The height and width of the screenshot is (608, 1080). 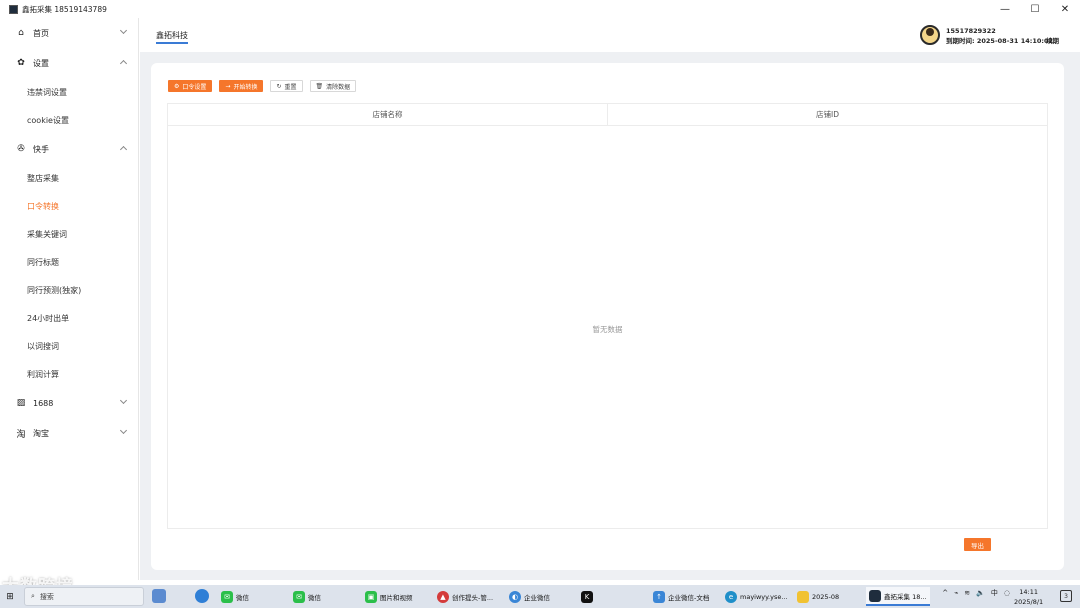 What do you see at coordinates (731, 596) in the screenshot?
I see `edge-icon: e` at bounding box center [731, 596].